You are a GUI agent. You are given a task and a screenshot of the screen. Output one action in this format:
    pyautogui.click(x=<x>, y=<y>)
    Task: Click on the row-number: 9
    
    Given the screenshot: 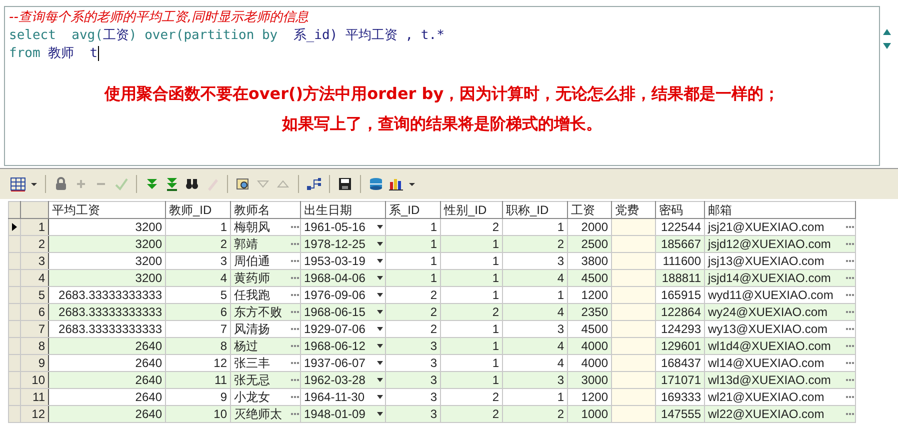 What is the action you would take?
    pyautogui.click(x=34, y=363)
    